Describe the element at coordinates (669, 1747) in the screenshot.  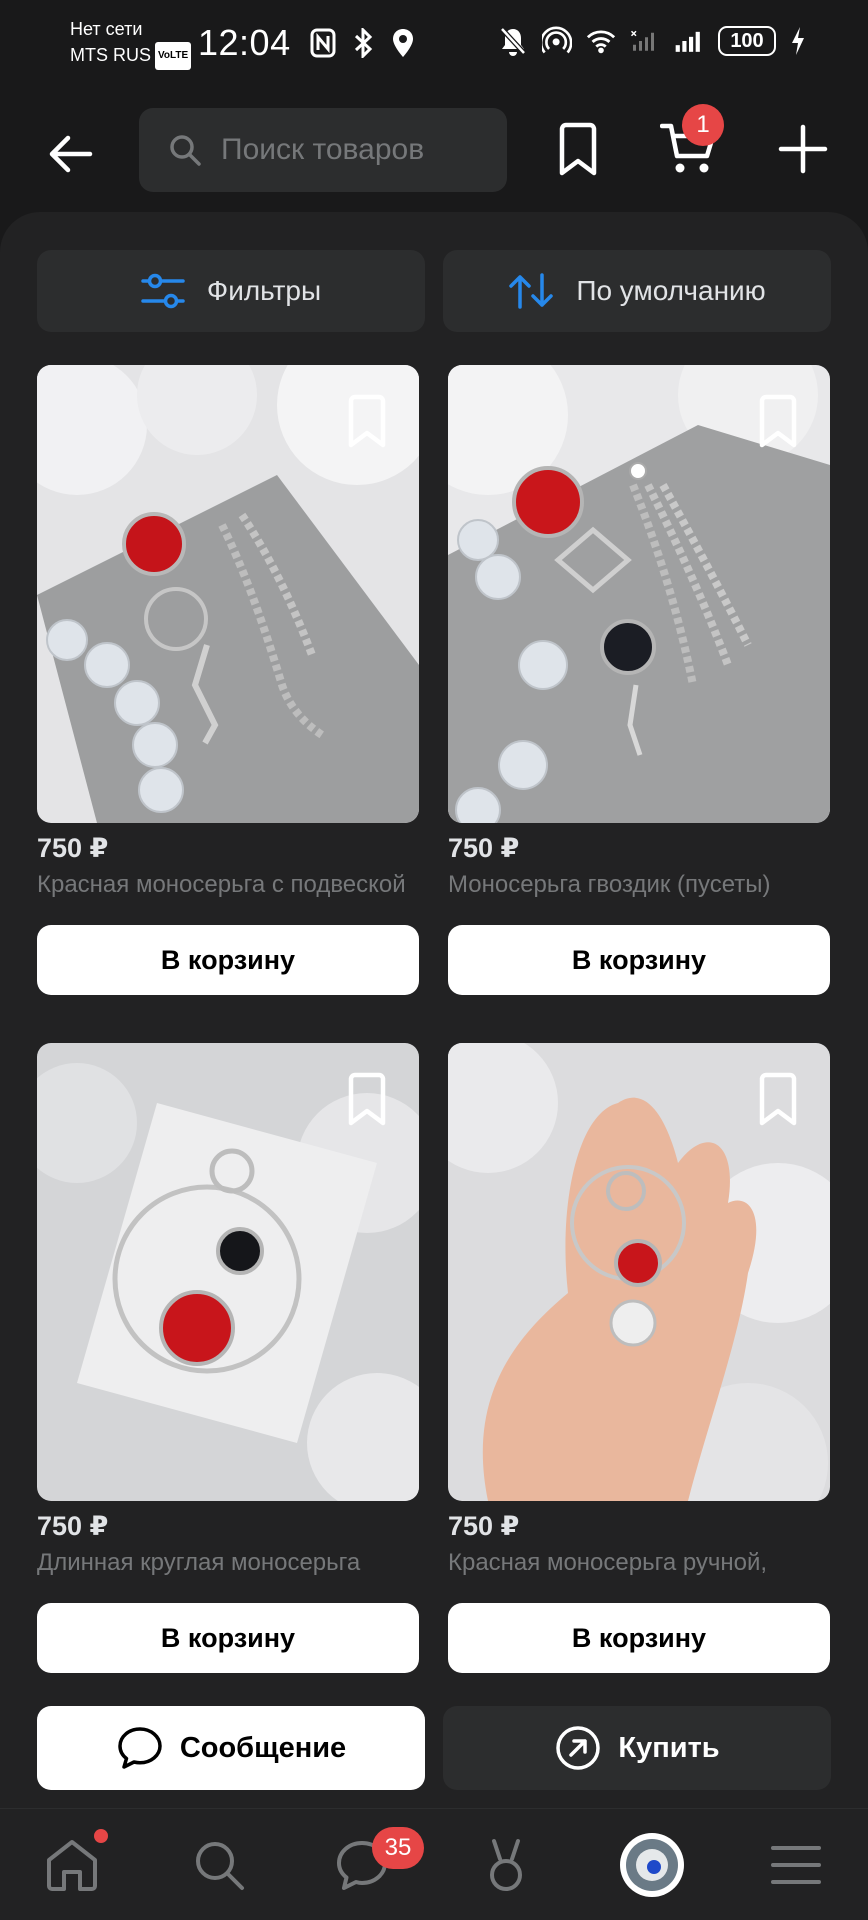
I see `buy-label: Купить` at that location.